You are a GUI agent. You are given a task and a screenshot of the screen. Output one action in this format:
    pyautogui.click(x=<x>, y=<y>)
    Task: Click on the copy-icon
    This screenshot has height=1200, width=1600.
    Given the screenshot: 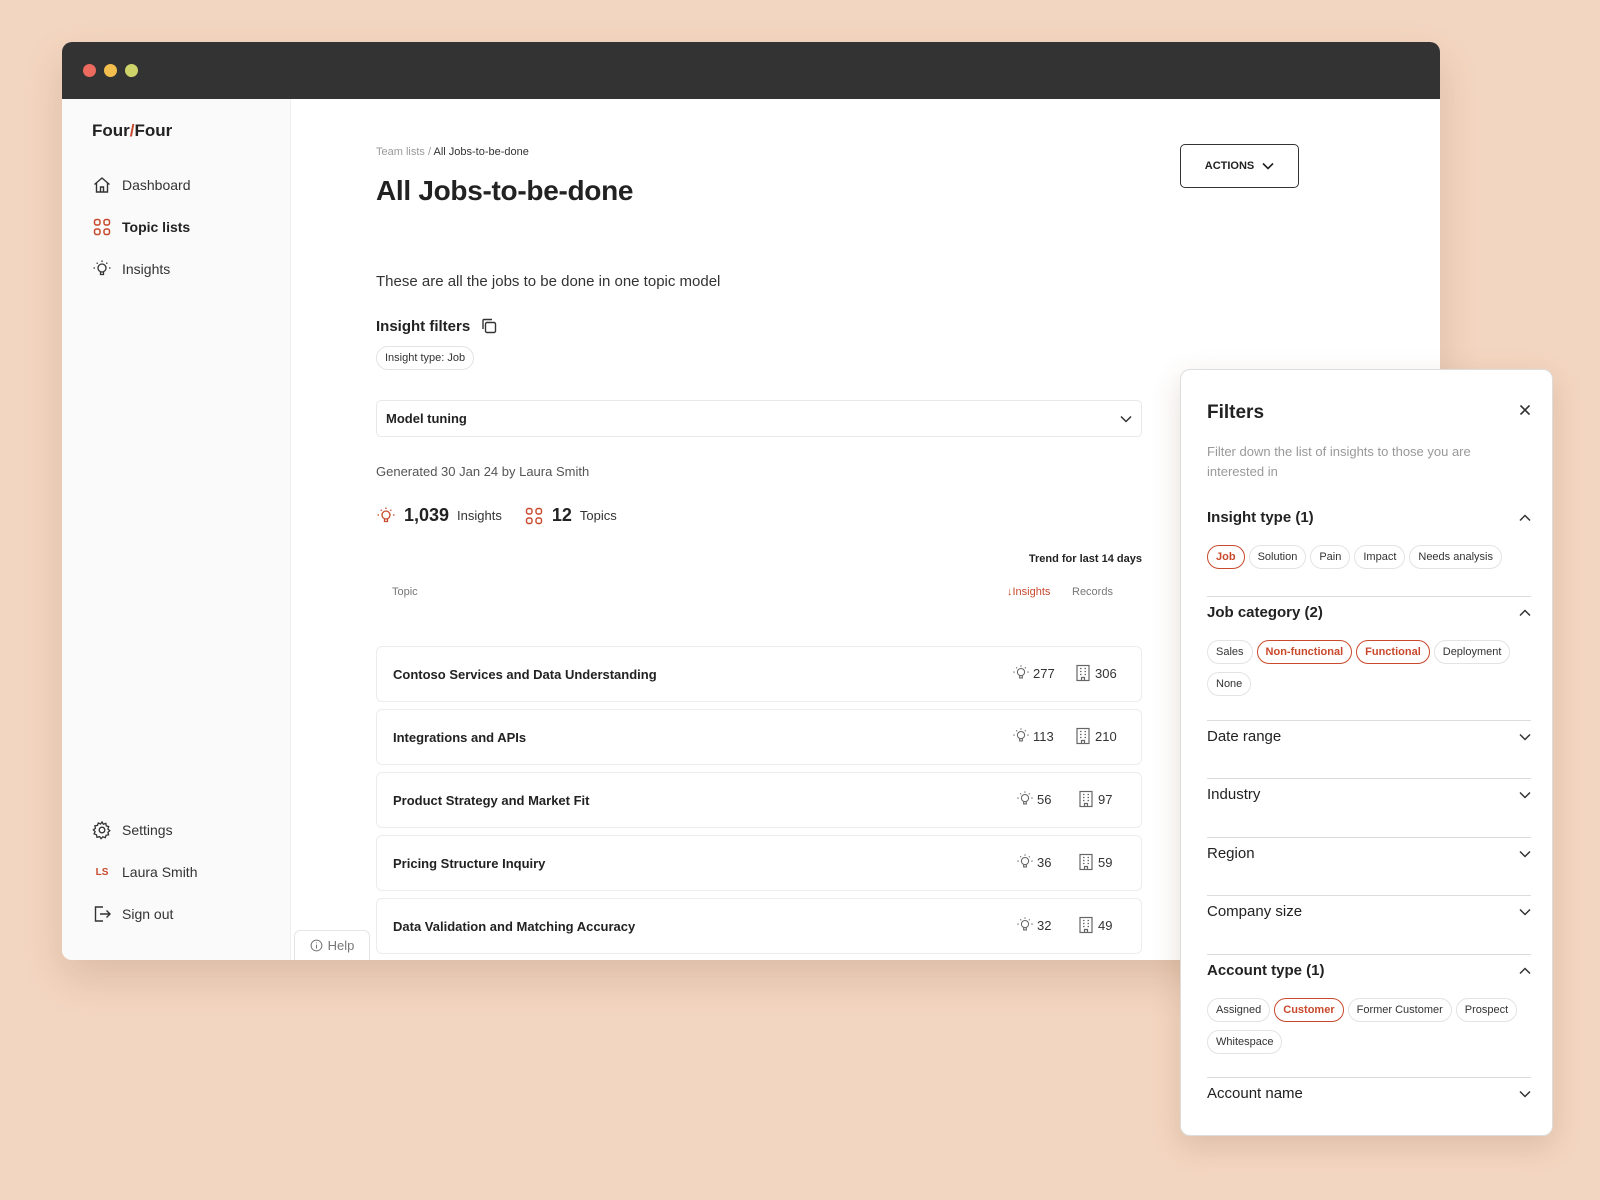 What is the action you would take?
    pyautogui.click(x=489, y=326)
    